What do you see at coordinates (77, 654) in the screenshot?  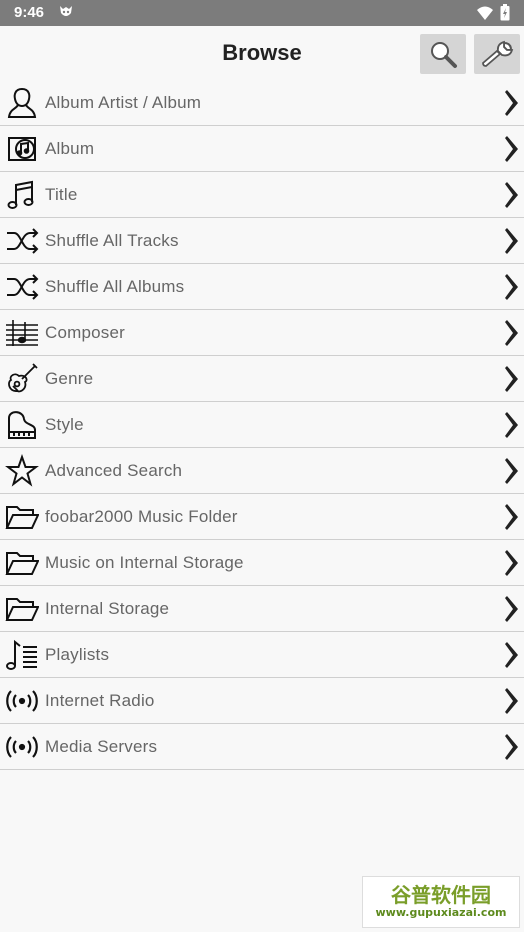 I see `list-item-label: Playlists` at bounding box center [77, 654].